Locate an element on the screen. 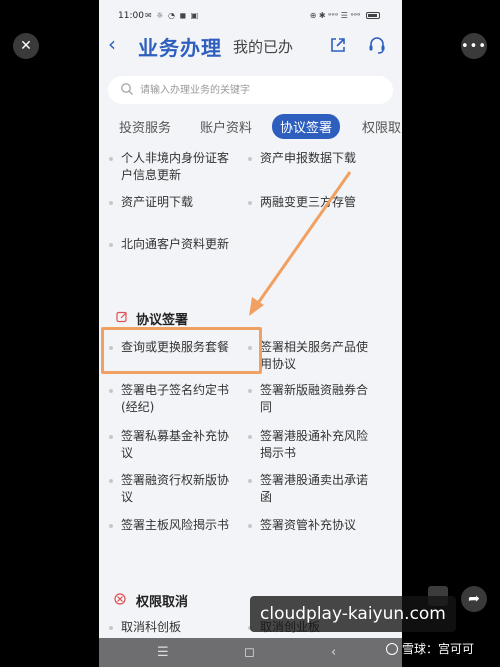 The image size is (500, 667). list-item: 签署资管补充协议 is located at coordinates (302, 525).